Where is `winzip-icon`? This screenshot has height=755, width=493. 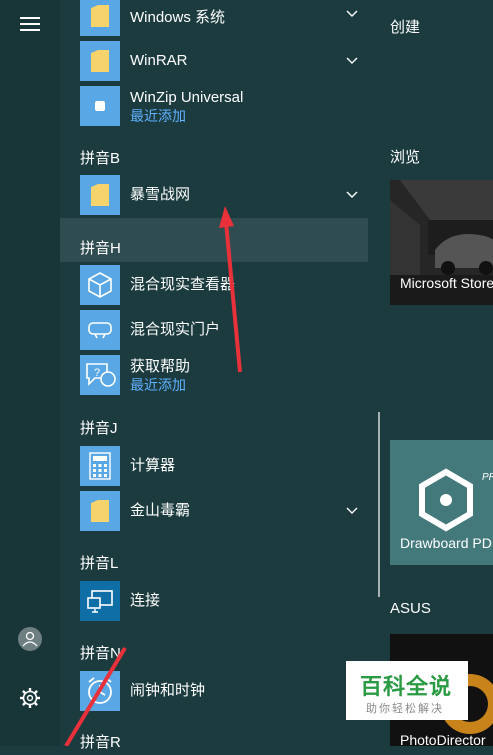 winzip-icon is located at coordinates (100, 106).